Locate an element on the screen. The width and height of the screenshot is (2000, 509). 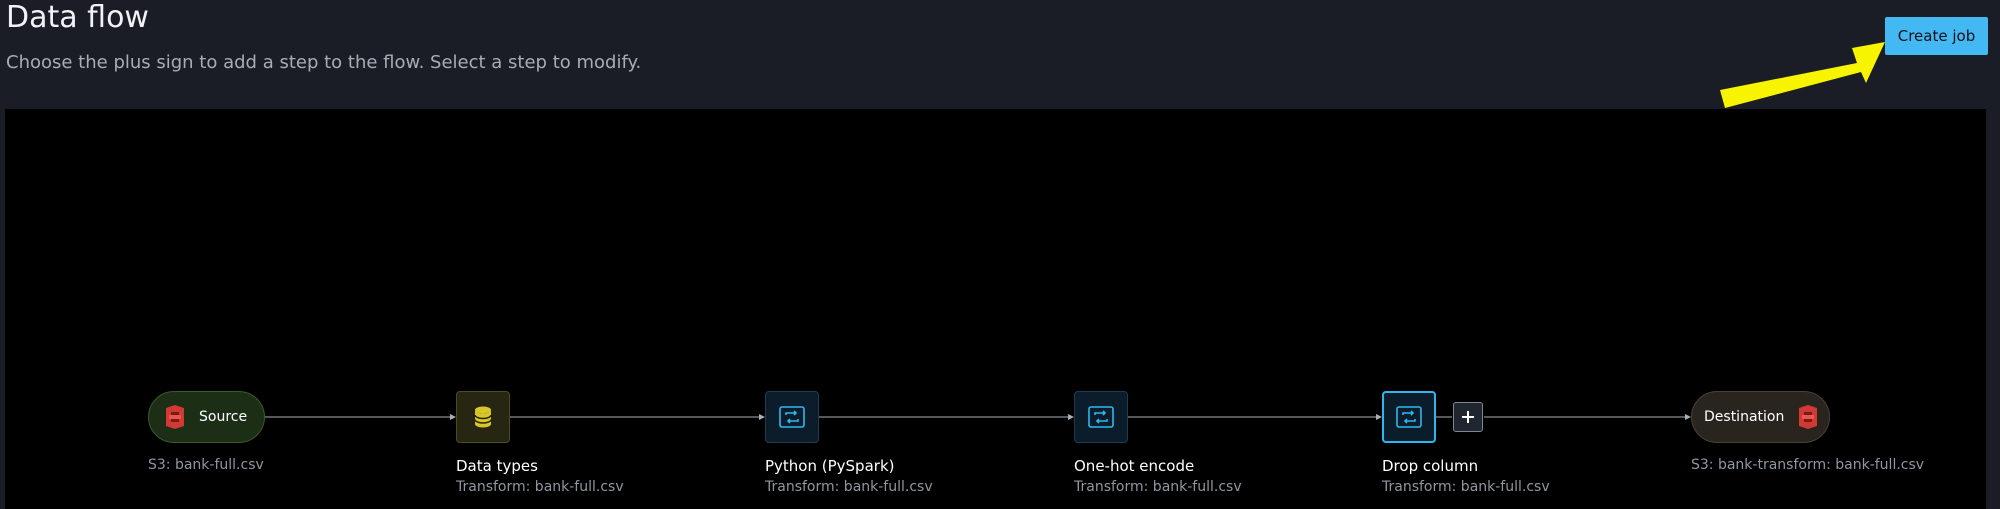
destination-node: Destination is located at coordinates (1760, 417).